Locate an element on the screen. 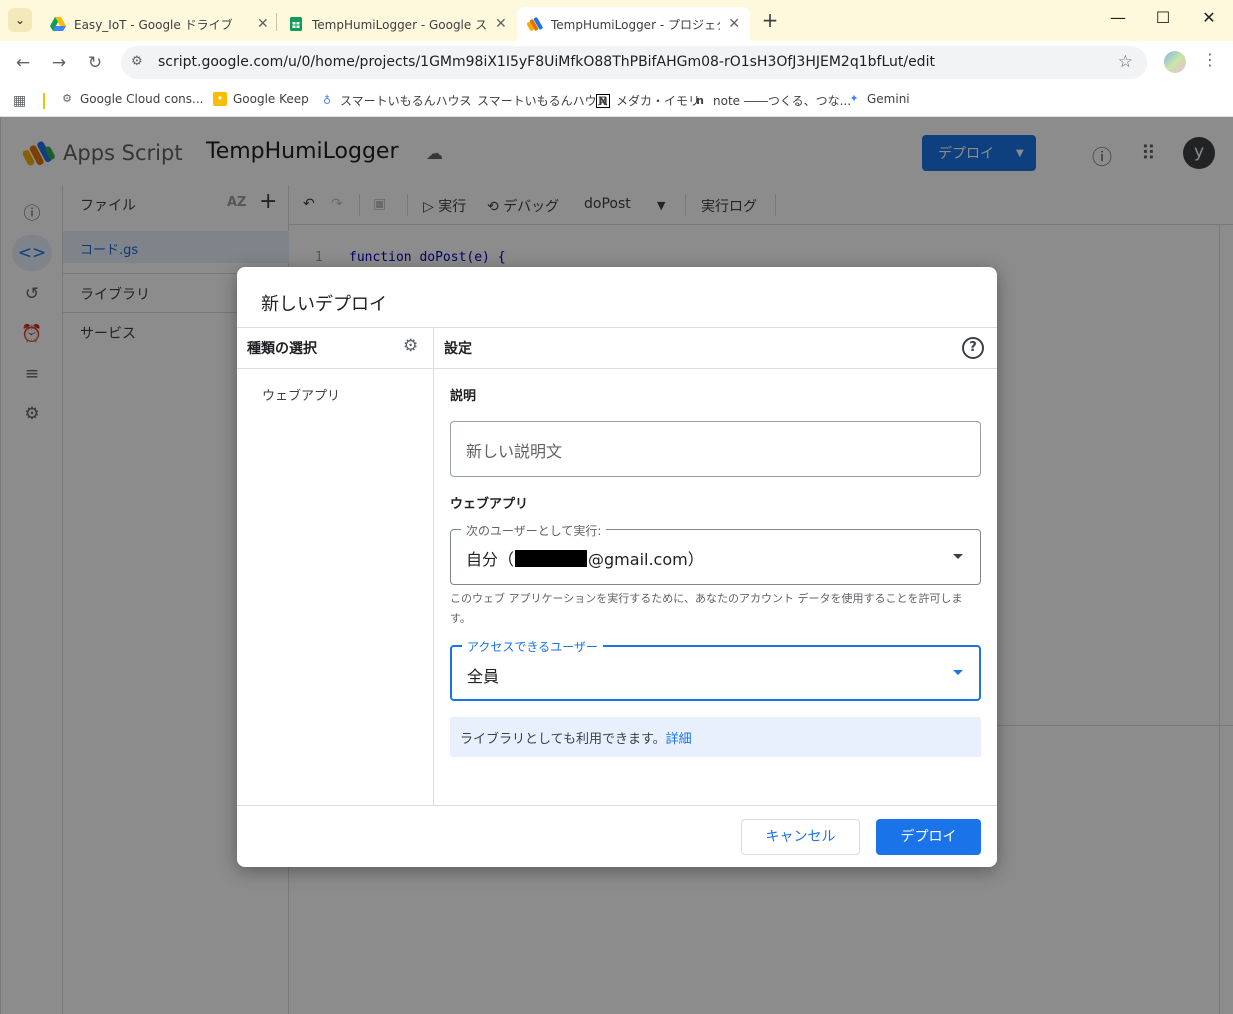 The width and height of the screenshot is (1233, 1014). note-icon: n is located at coordinates (700, 100).